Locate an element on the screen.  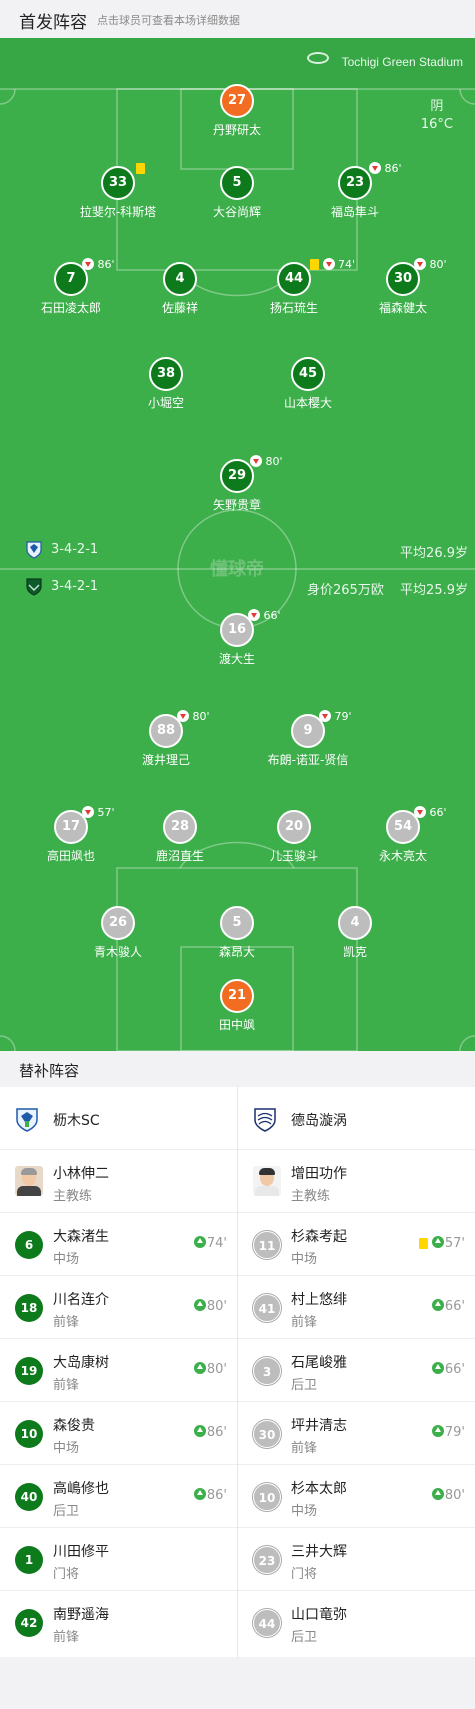
sub-player-row: 30 坪井清志 前锋 79' is located at coordinates (356, 1433).